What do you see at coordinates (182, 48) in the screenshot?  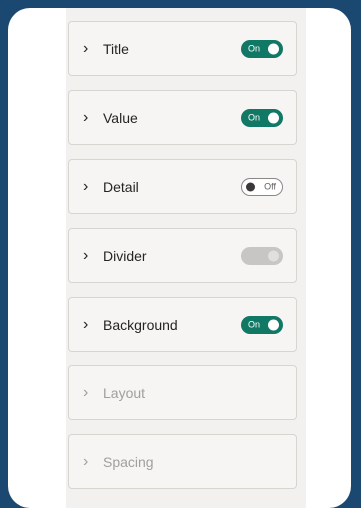 I see `section-title: › Title On` at bounding box center [182, 48].